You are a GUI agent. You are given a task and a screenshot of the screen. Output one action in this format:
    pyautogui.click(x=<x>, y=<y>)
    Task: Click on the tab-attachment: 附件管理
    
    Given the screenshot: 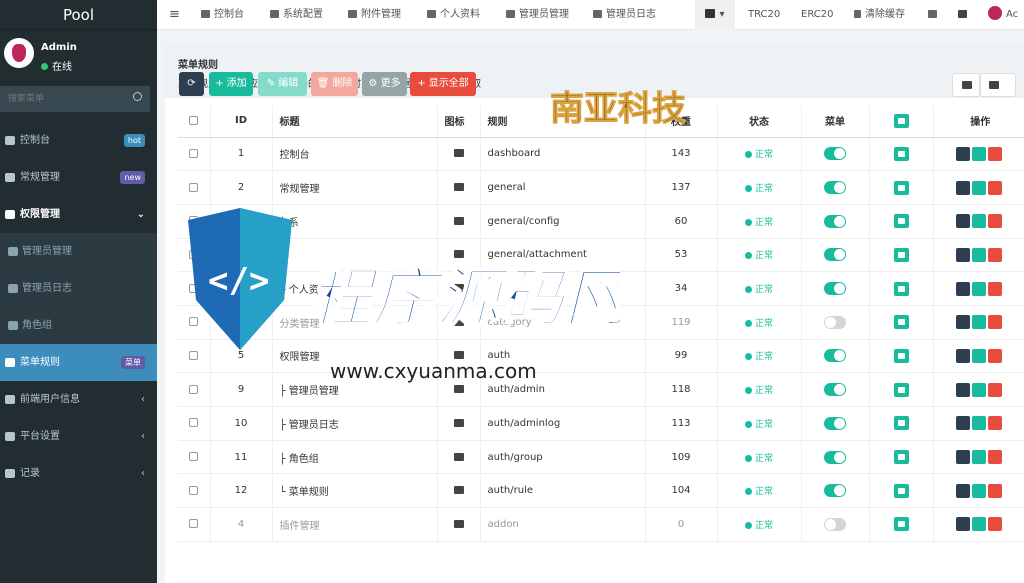 What is the action you would take?
    pyautogui.click(x=374, y=15)
    